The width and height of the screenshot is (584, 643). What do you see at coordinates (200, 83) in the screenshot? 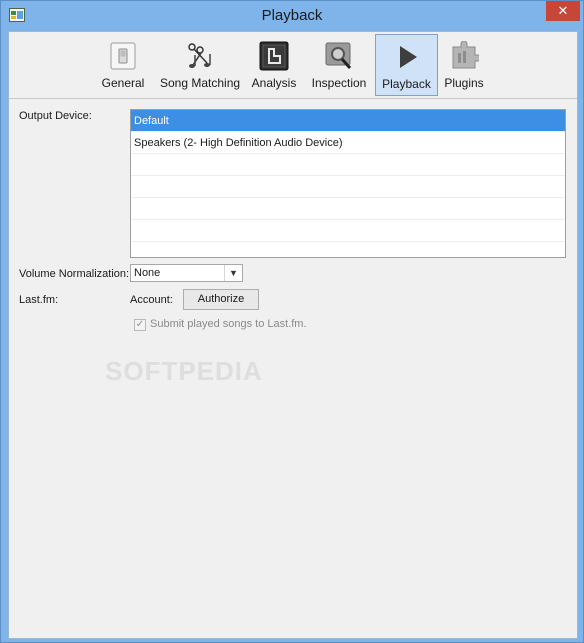
I see `tab-song-matching-label: Song Matching` at bounding box center [200, 83].